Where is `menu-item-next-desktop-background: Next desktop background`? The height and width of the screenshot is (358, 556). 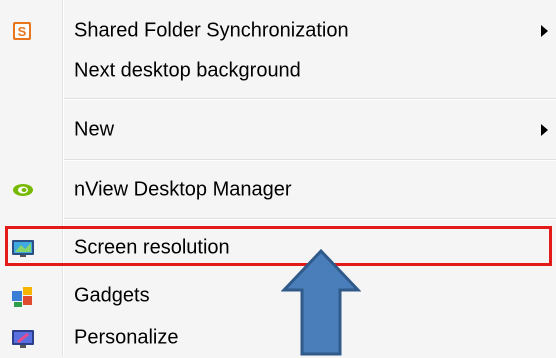 menu-item-next-desktop-background: Next desktop background is located at coordinates (278, 71).